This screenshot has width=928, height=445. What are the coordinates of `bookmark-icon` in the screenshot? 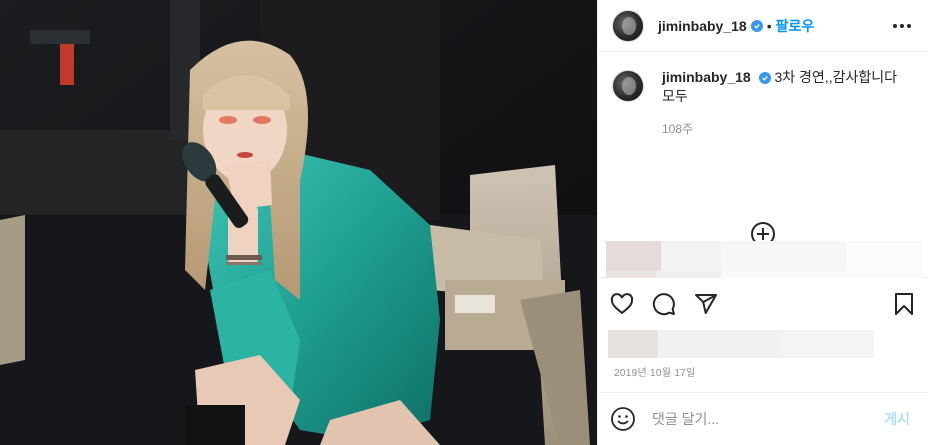 It's located at (904, 304).